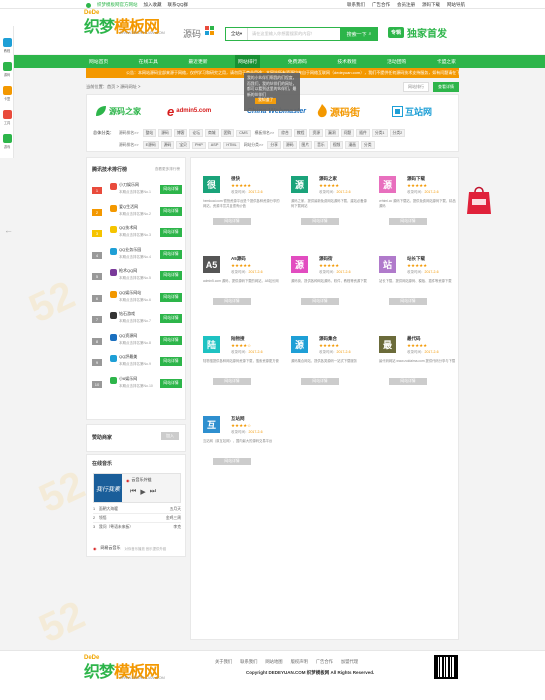 The width and height of the screenshot is (545, 700). What do you see at coordinates (397, 133) in the screenshot?
I see `filter-chip: 分类2` at bounding box center [397, 133].